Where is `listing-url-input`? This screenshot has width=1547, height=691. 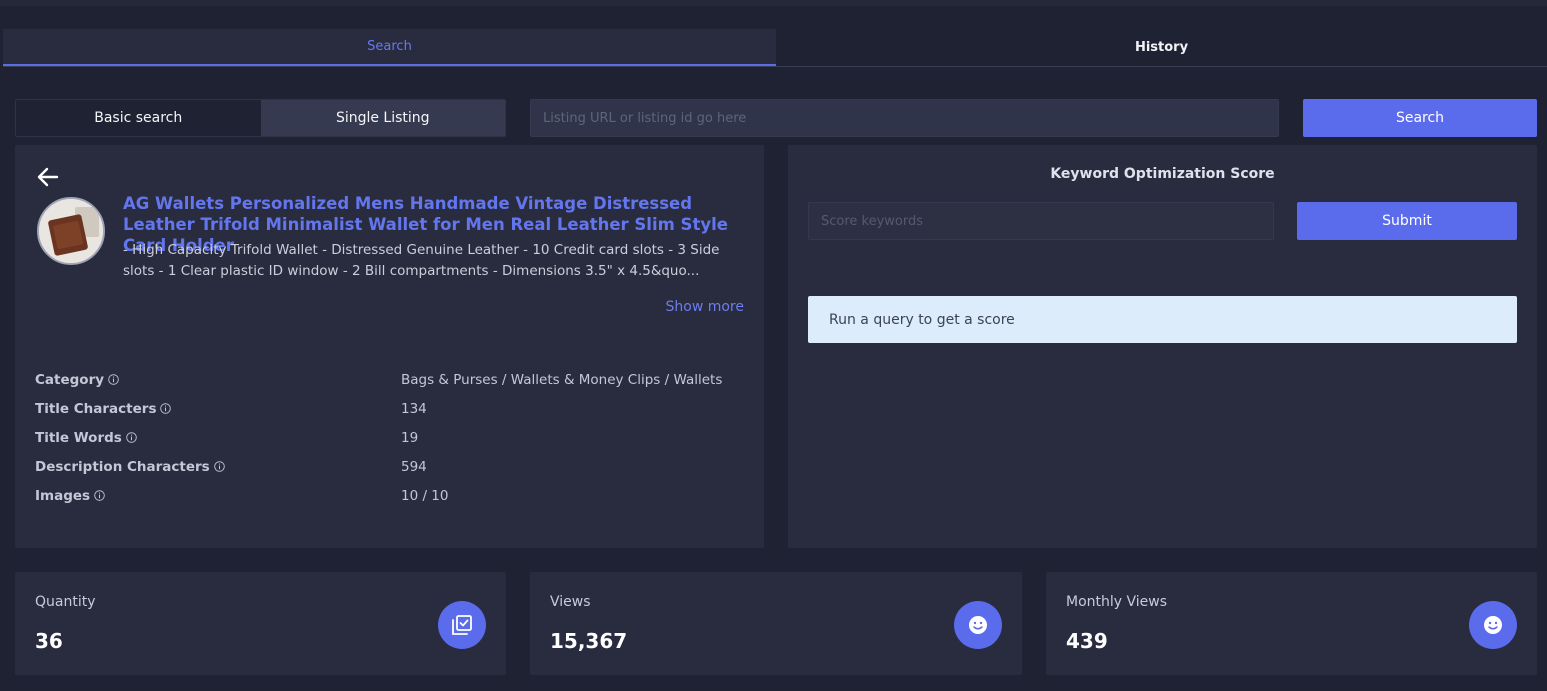 listing-url-input is located at coordinates (904, 118).